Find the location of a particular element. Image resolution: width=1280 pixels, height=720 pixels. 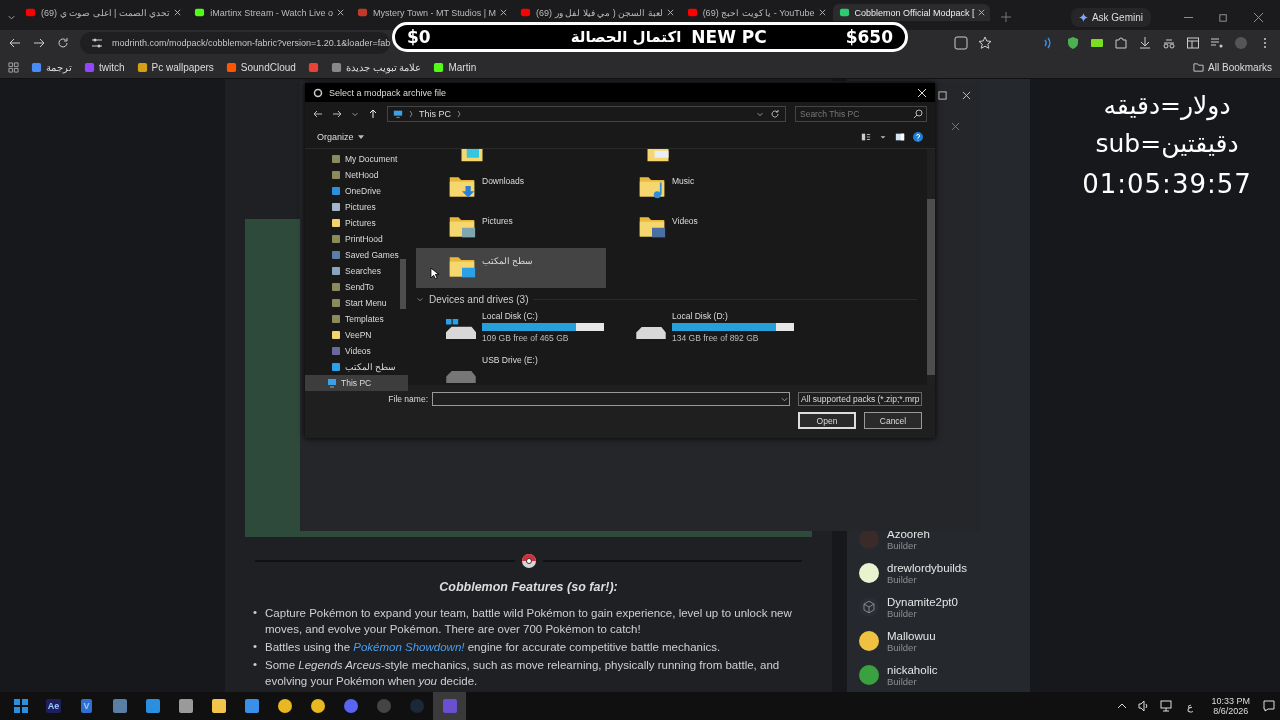

browser-tab: (69) تحدي الصمت | اعلى صوت ي is located at coordinates (103, 12).